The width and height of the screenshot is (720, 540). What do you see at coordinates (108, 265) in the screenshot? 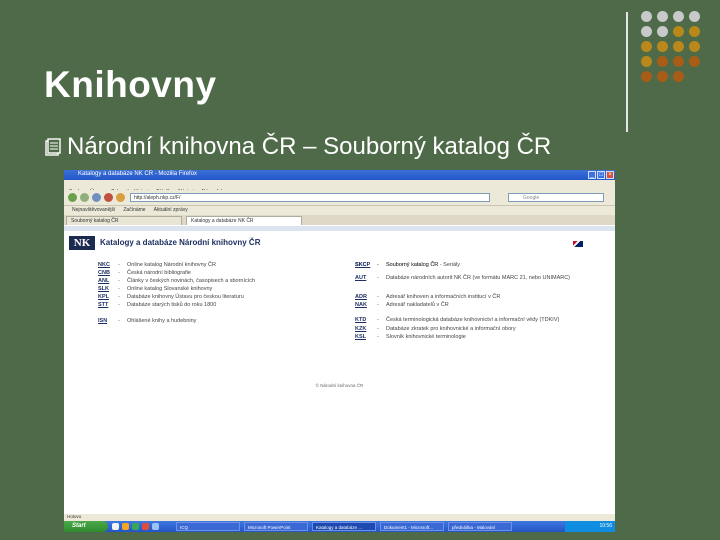
I see `catalog-code-link: NKC` at bounding box center [108, 265].